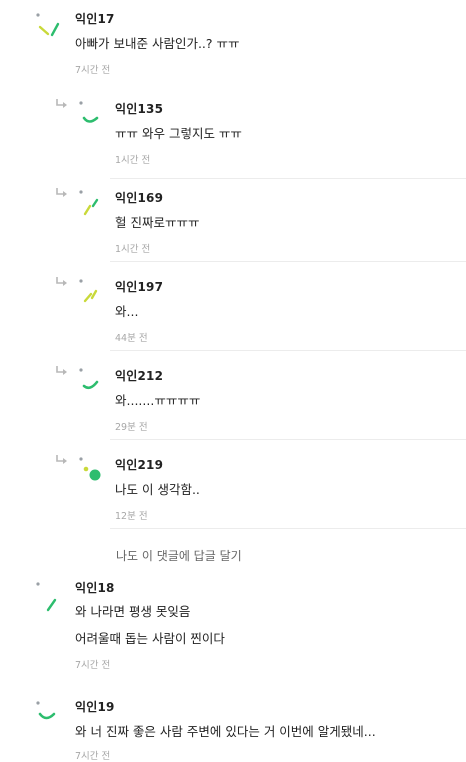 The height and width of the screenshot is (762, 466). What do you see at coordinates (131, 516) in the screenshot?
I see `reply-time: 12분 전` at bounding box center [131, 516].